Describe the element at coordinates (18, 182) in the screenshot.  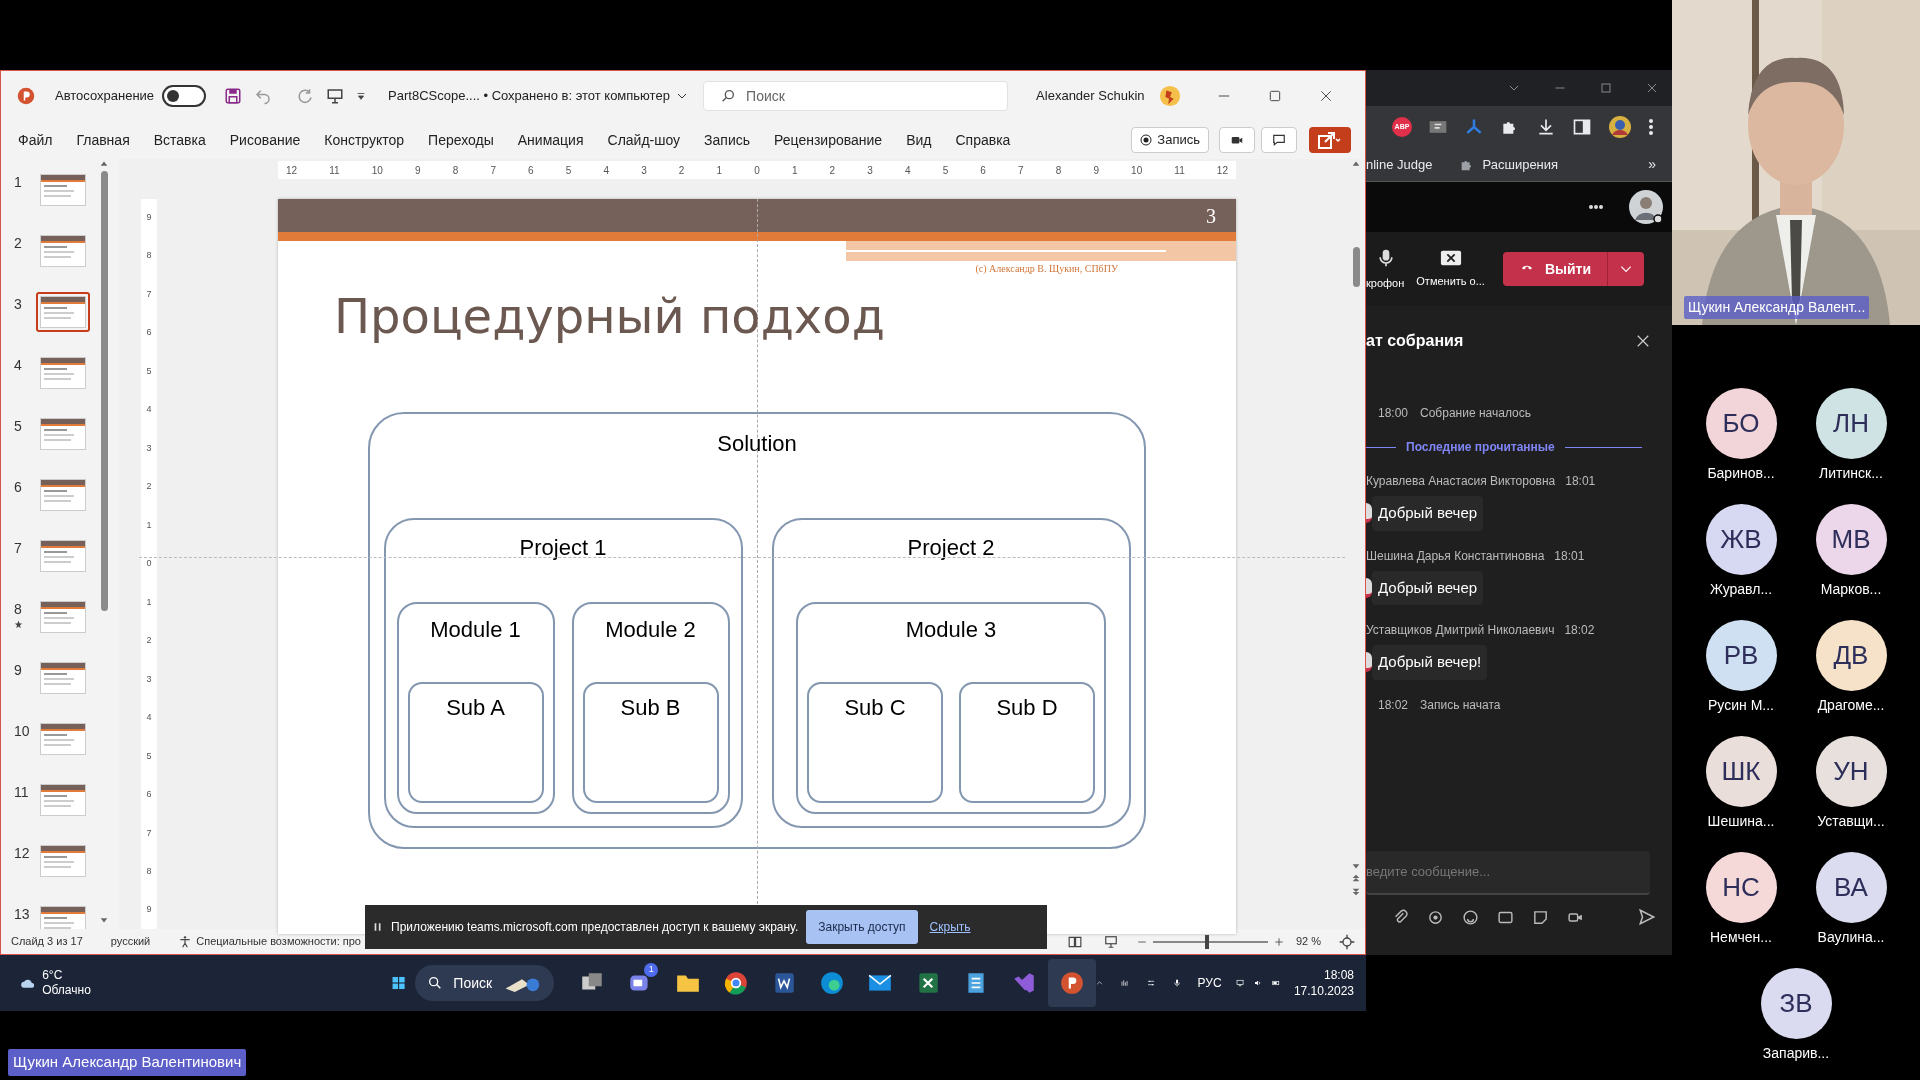
I see `slide-number: 1` at that location.